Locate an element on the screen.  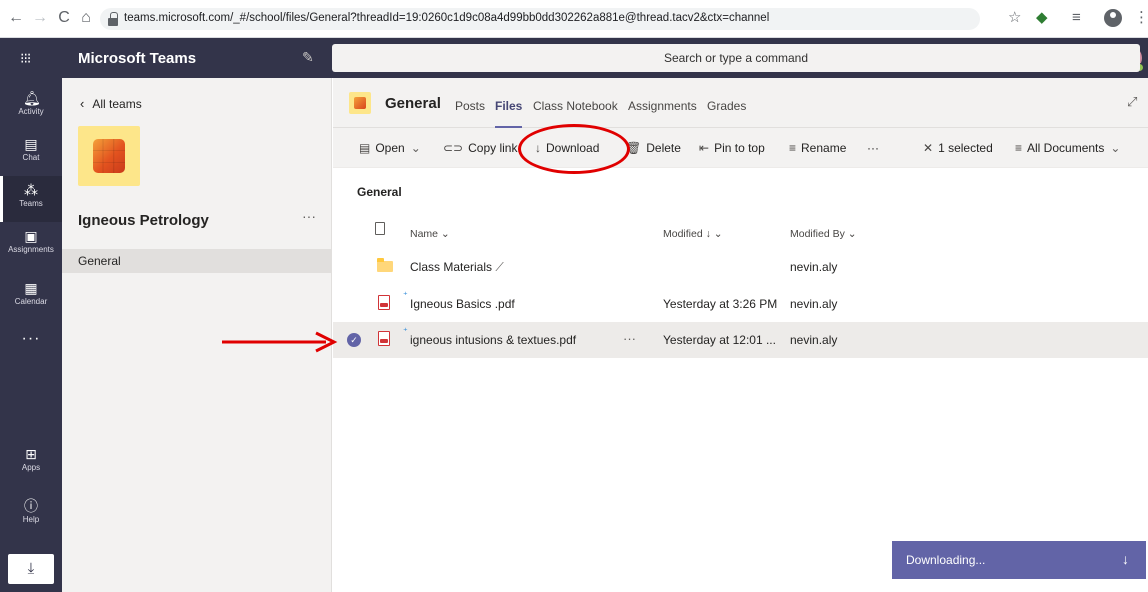
tab-assignments: Assignments is located at coordinates (662, 106).